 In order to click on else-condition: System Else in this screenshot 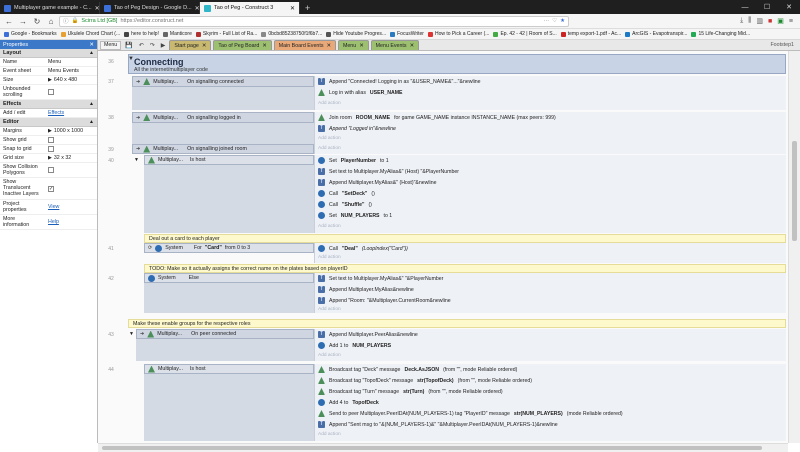, I will do `click(229, 278)`.